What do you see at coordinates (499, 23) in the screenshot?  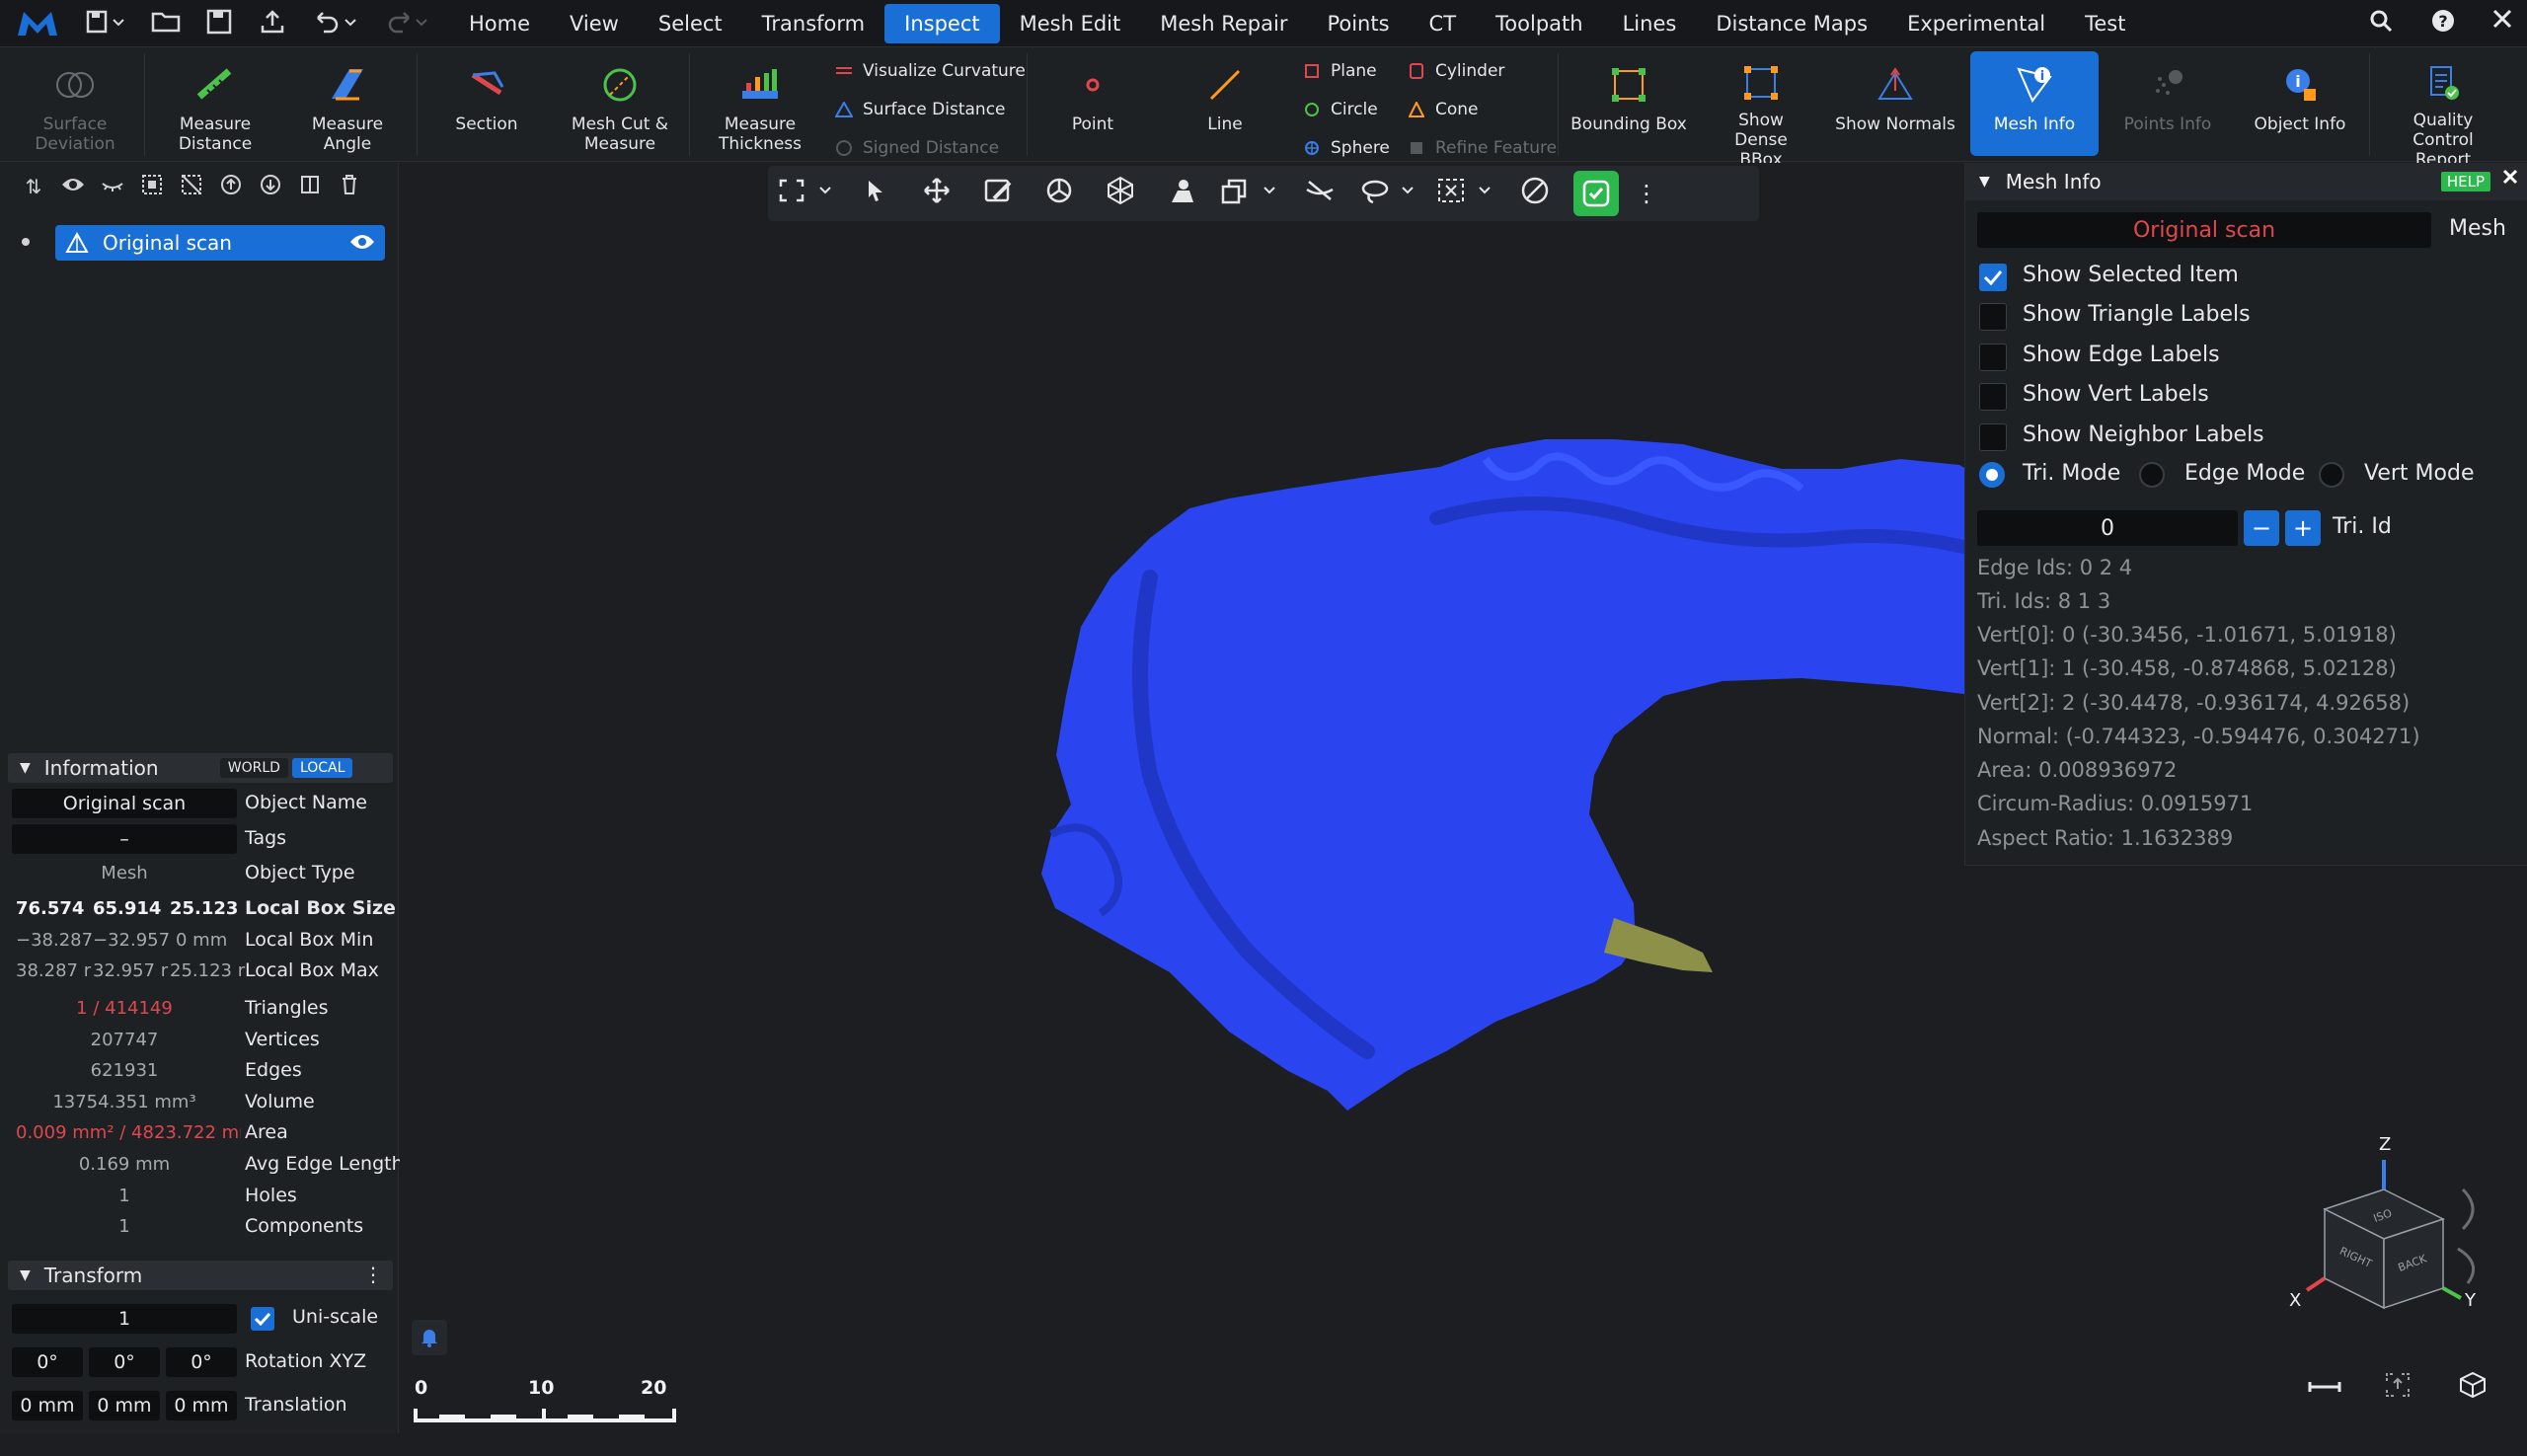 I see `tab-home: Home` at bounding box center [499, 23].